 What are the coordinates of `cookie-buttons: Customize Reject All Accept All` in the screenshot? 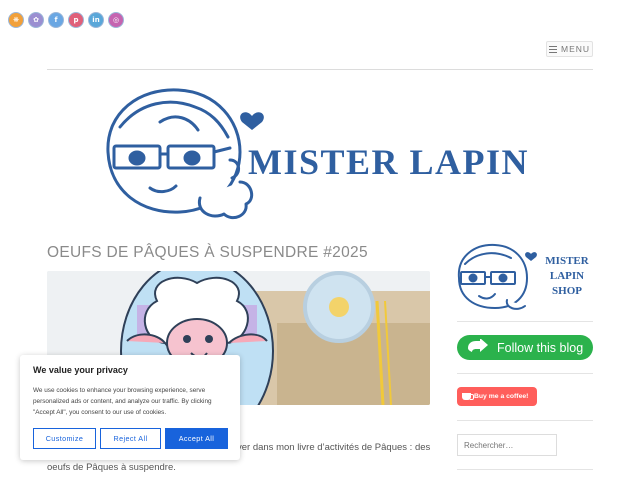 It's located at (130, 438).